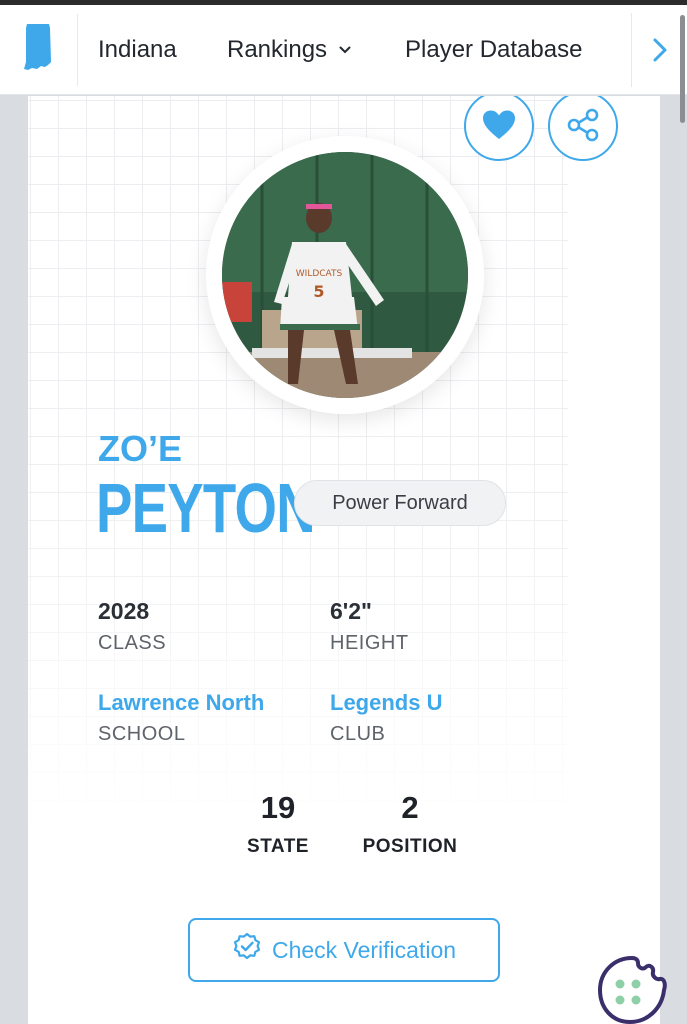 The width and height of the screenshot is (687, 1024). I want to click on position-badge: Power Forward, so click(400, 503).